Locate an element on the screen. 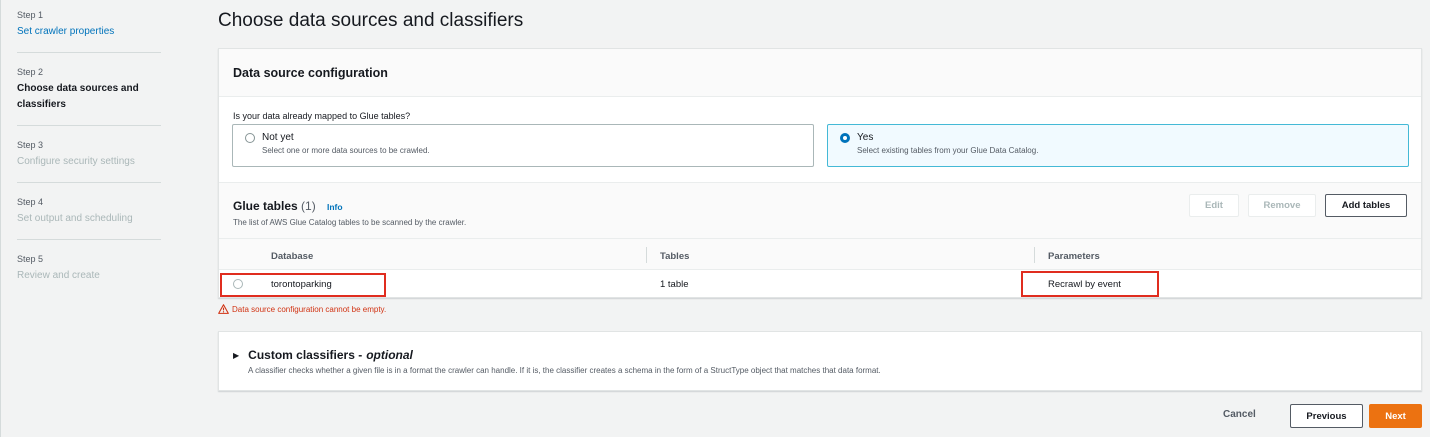 This screenshot has width=1430, height=437. step-4: Step 4 Set output and scheduling is located at coordinates (89, 217).